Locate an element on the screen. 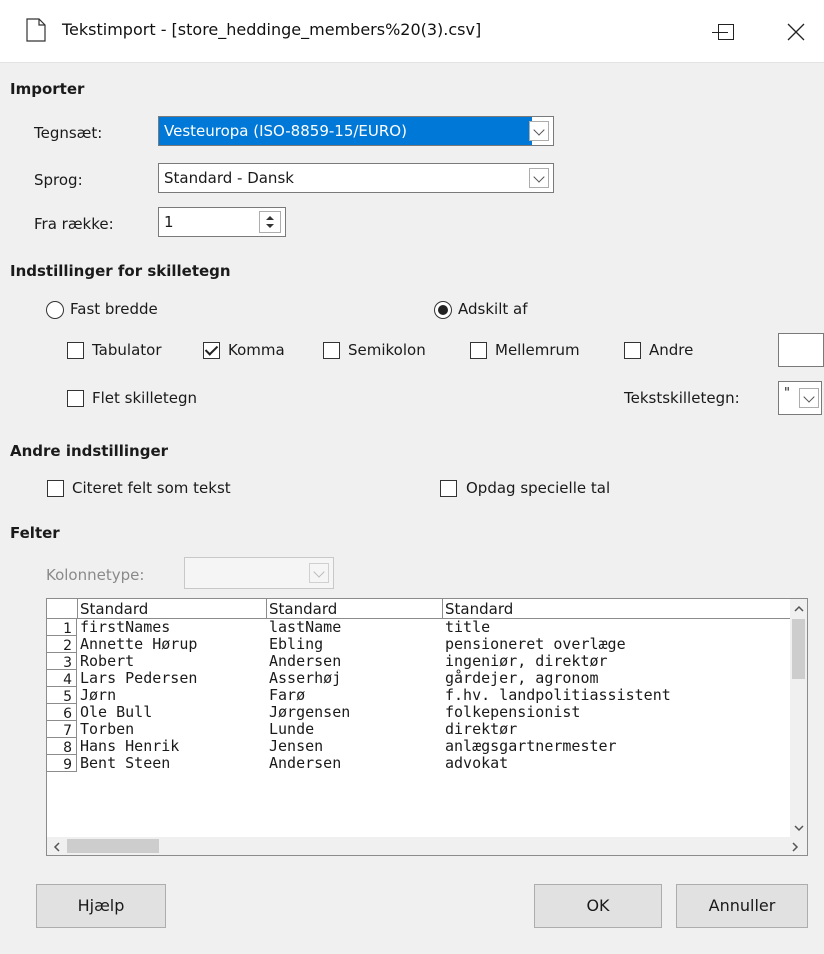 This screenshot has height=954, width=824. semicolon-label: Semikolon is located at coordinates (387, 350).